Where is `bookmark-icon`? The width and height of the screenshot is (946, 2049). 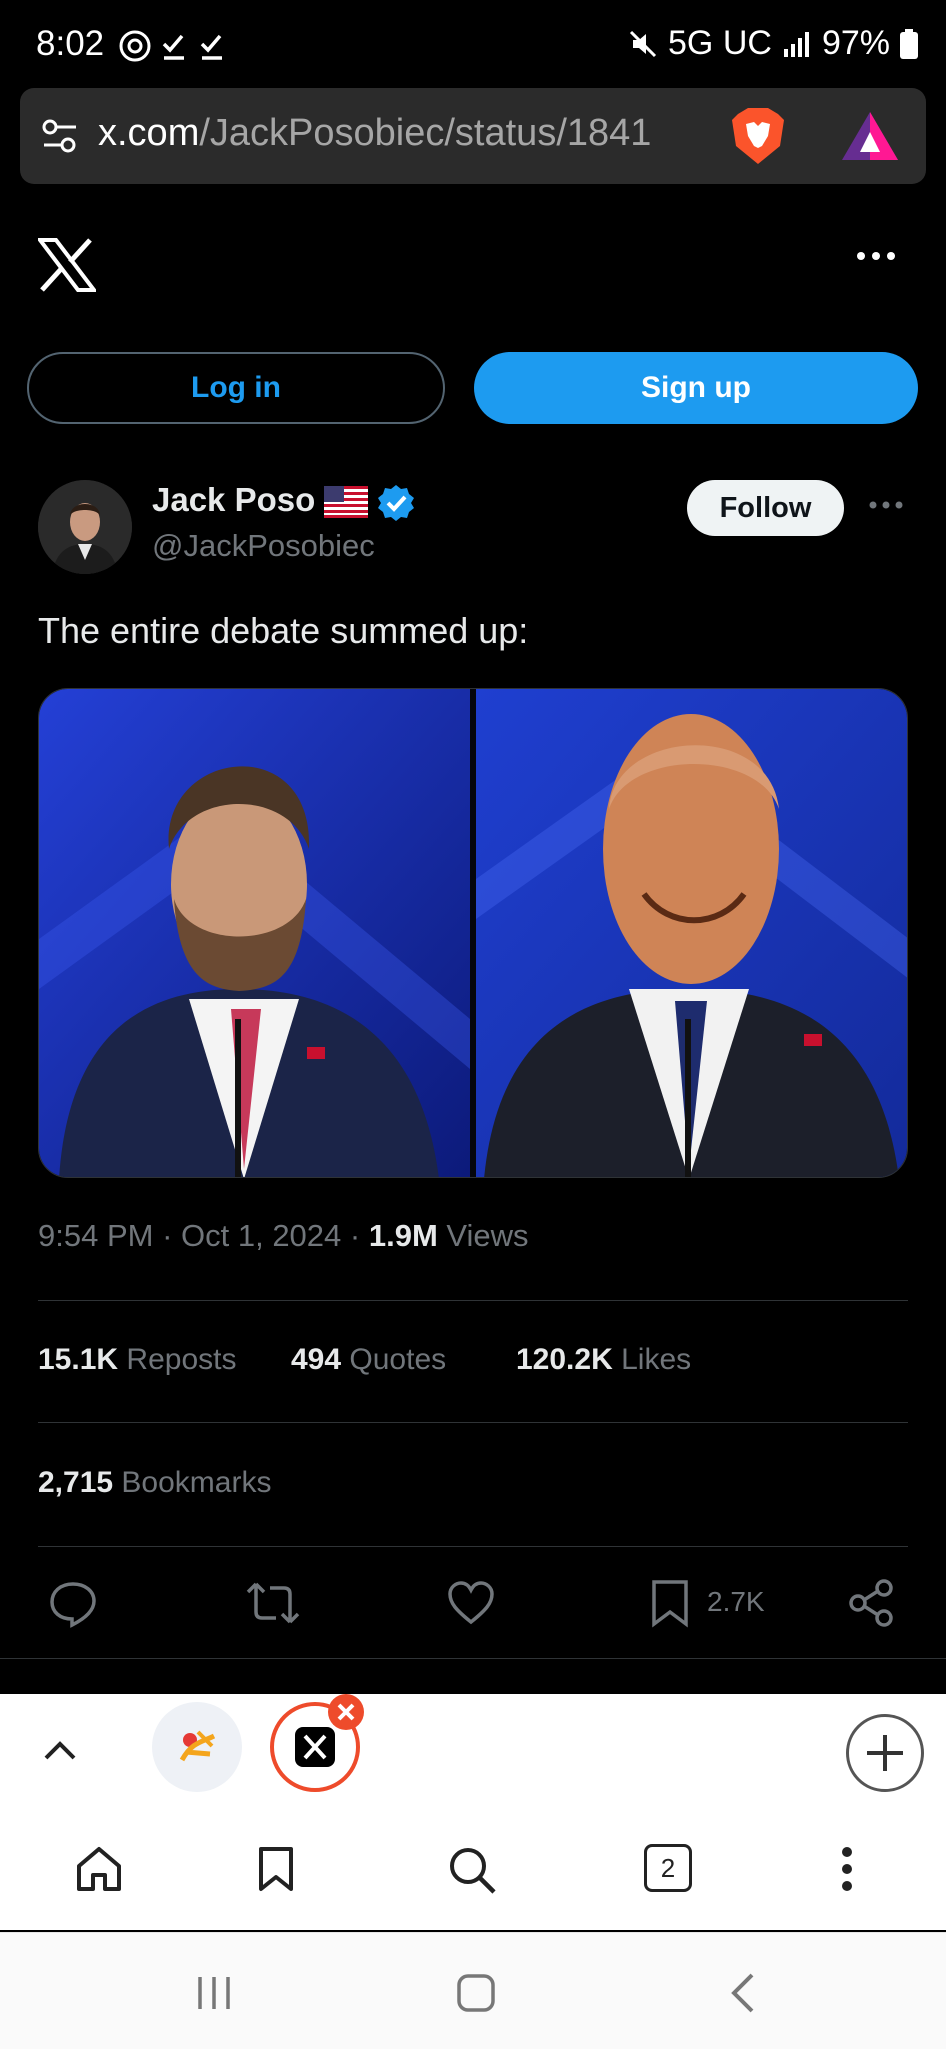 bookmark-icon is located at coordinates (670, 1603).